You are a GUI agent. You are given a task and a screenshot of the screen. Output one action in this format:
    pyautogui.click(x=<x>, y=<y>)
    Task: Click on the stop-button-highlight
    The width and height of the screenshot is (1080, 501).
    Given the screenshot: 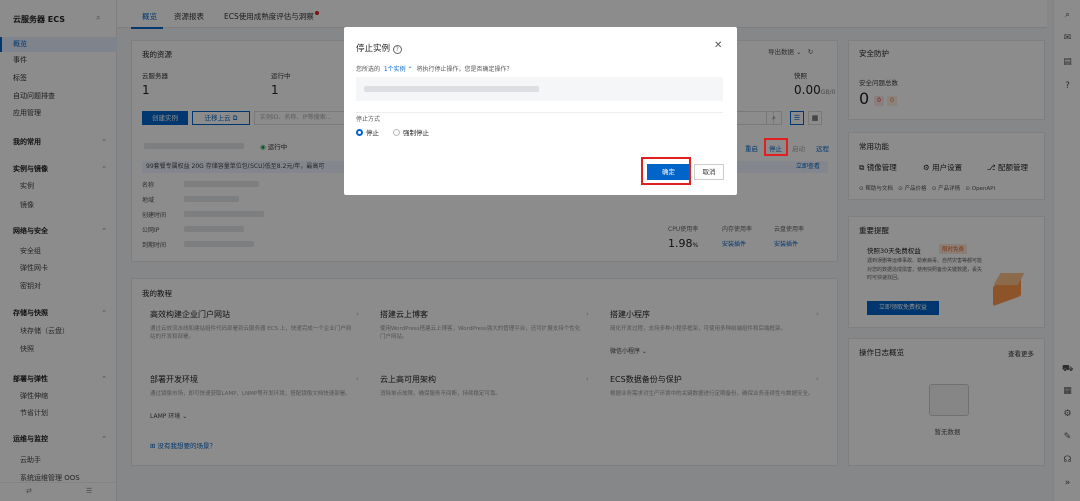 What is the action you would take?
    pyautogui.click(x=776, y=147)
    